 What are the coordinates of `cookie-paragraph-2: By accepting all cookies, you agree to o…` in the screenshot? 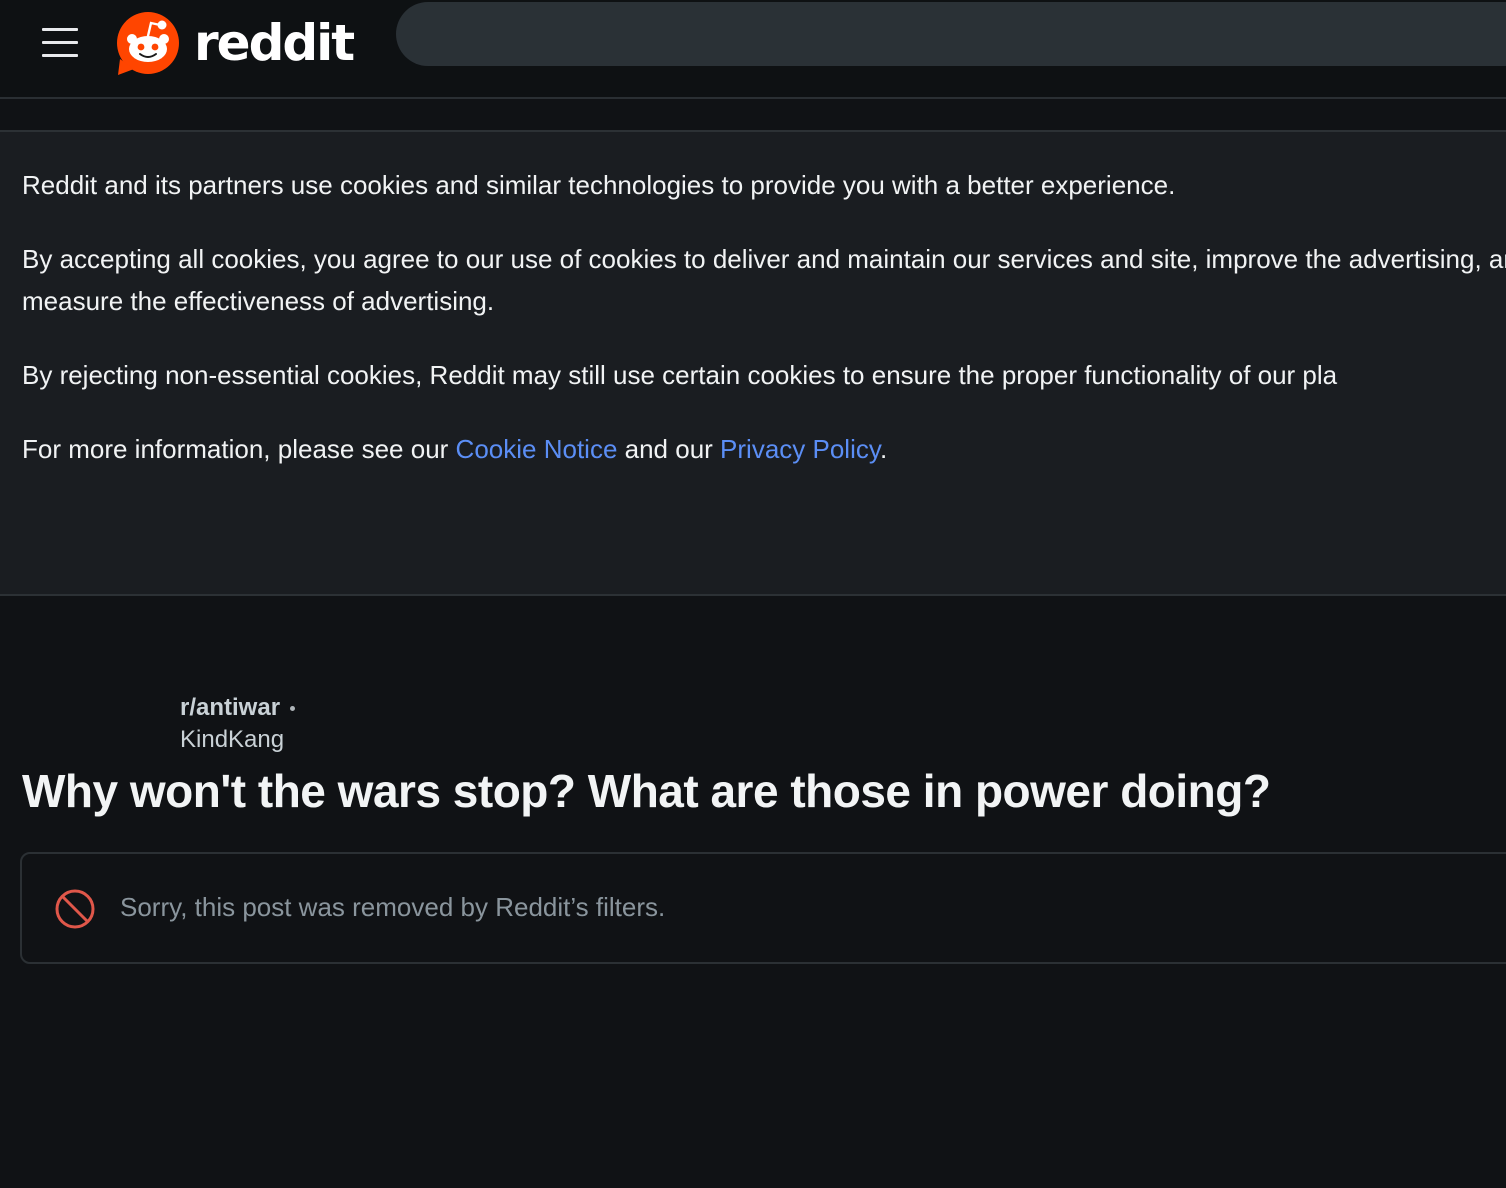 It's located at (764, 280).